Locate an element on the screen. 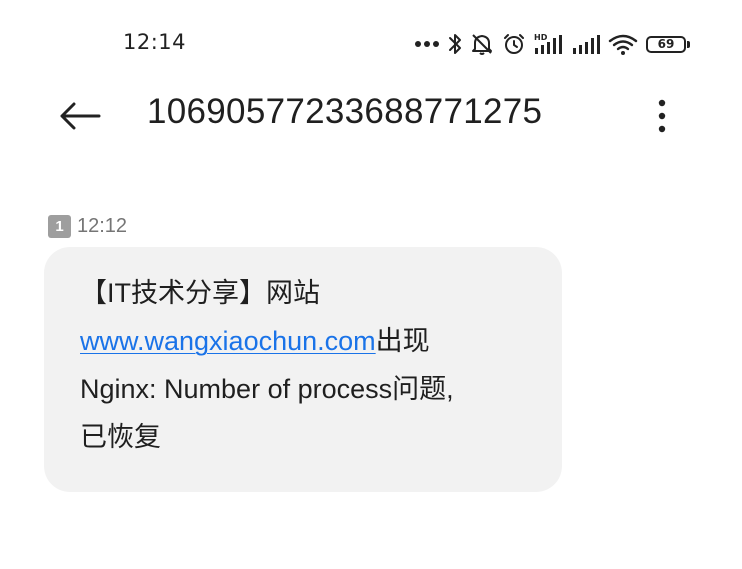  arrow-left-icon is located at coordinates (80, 116).